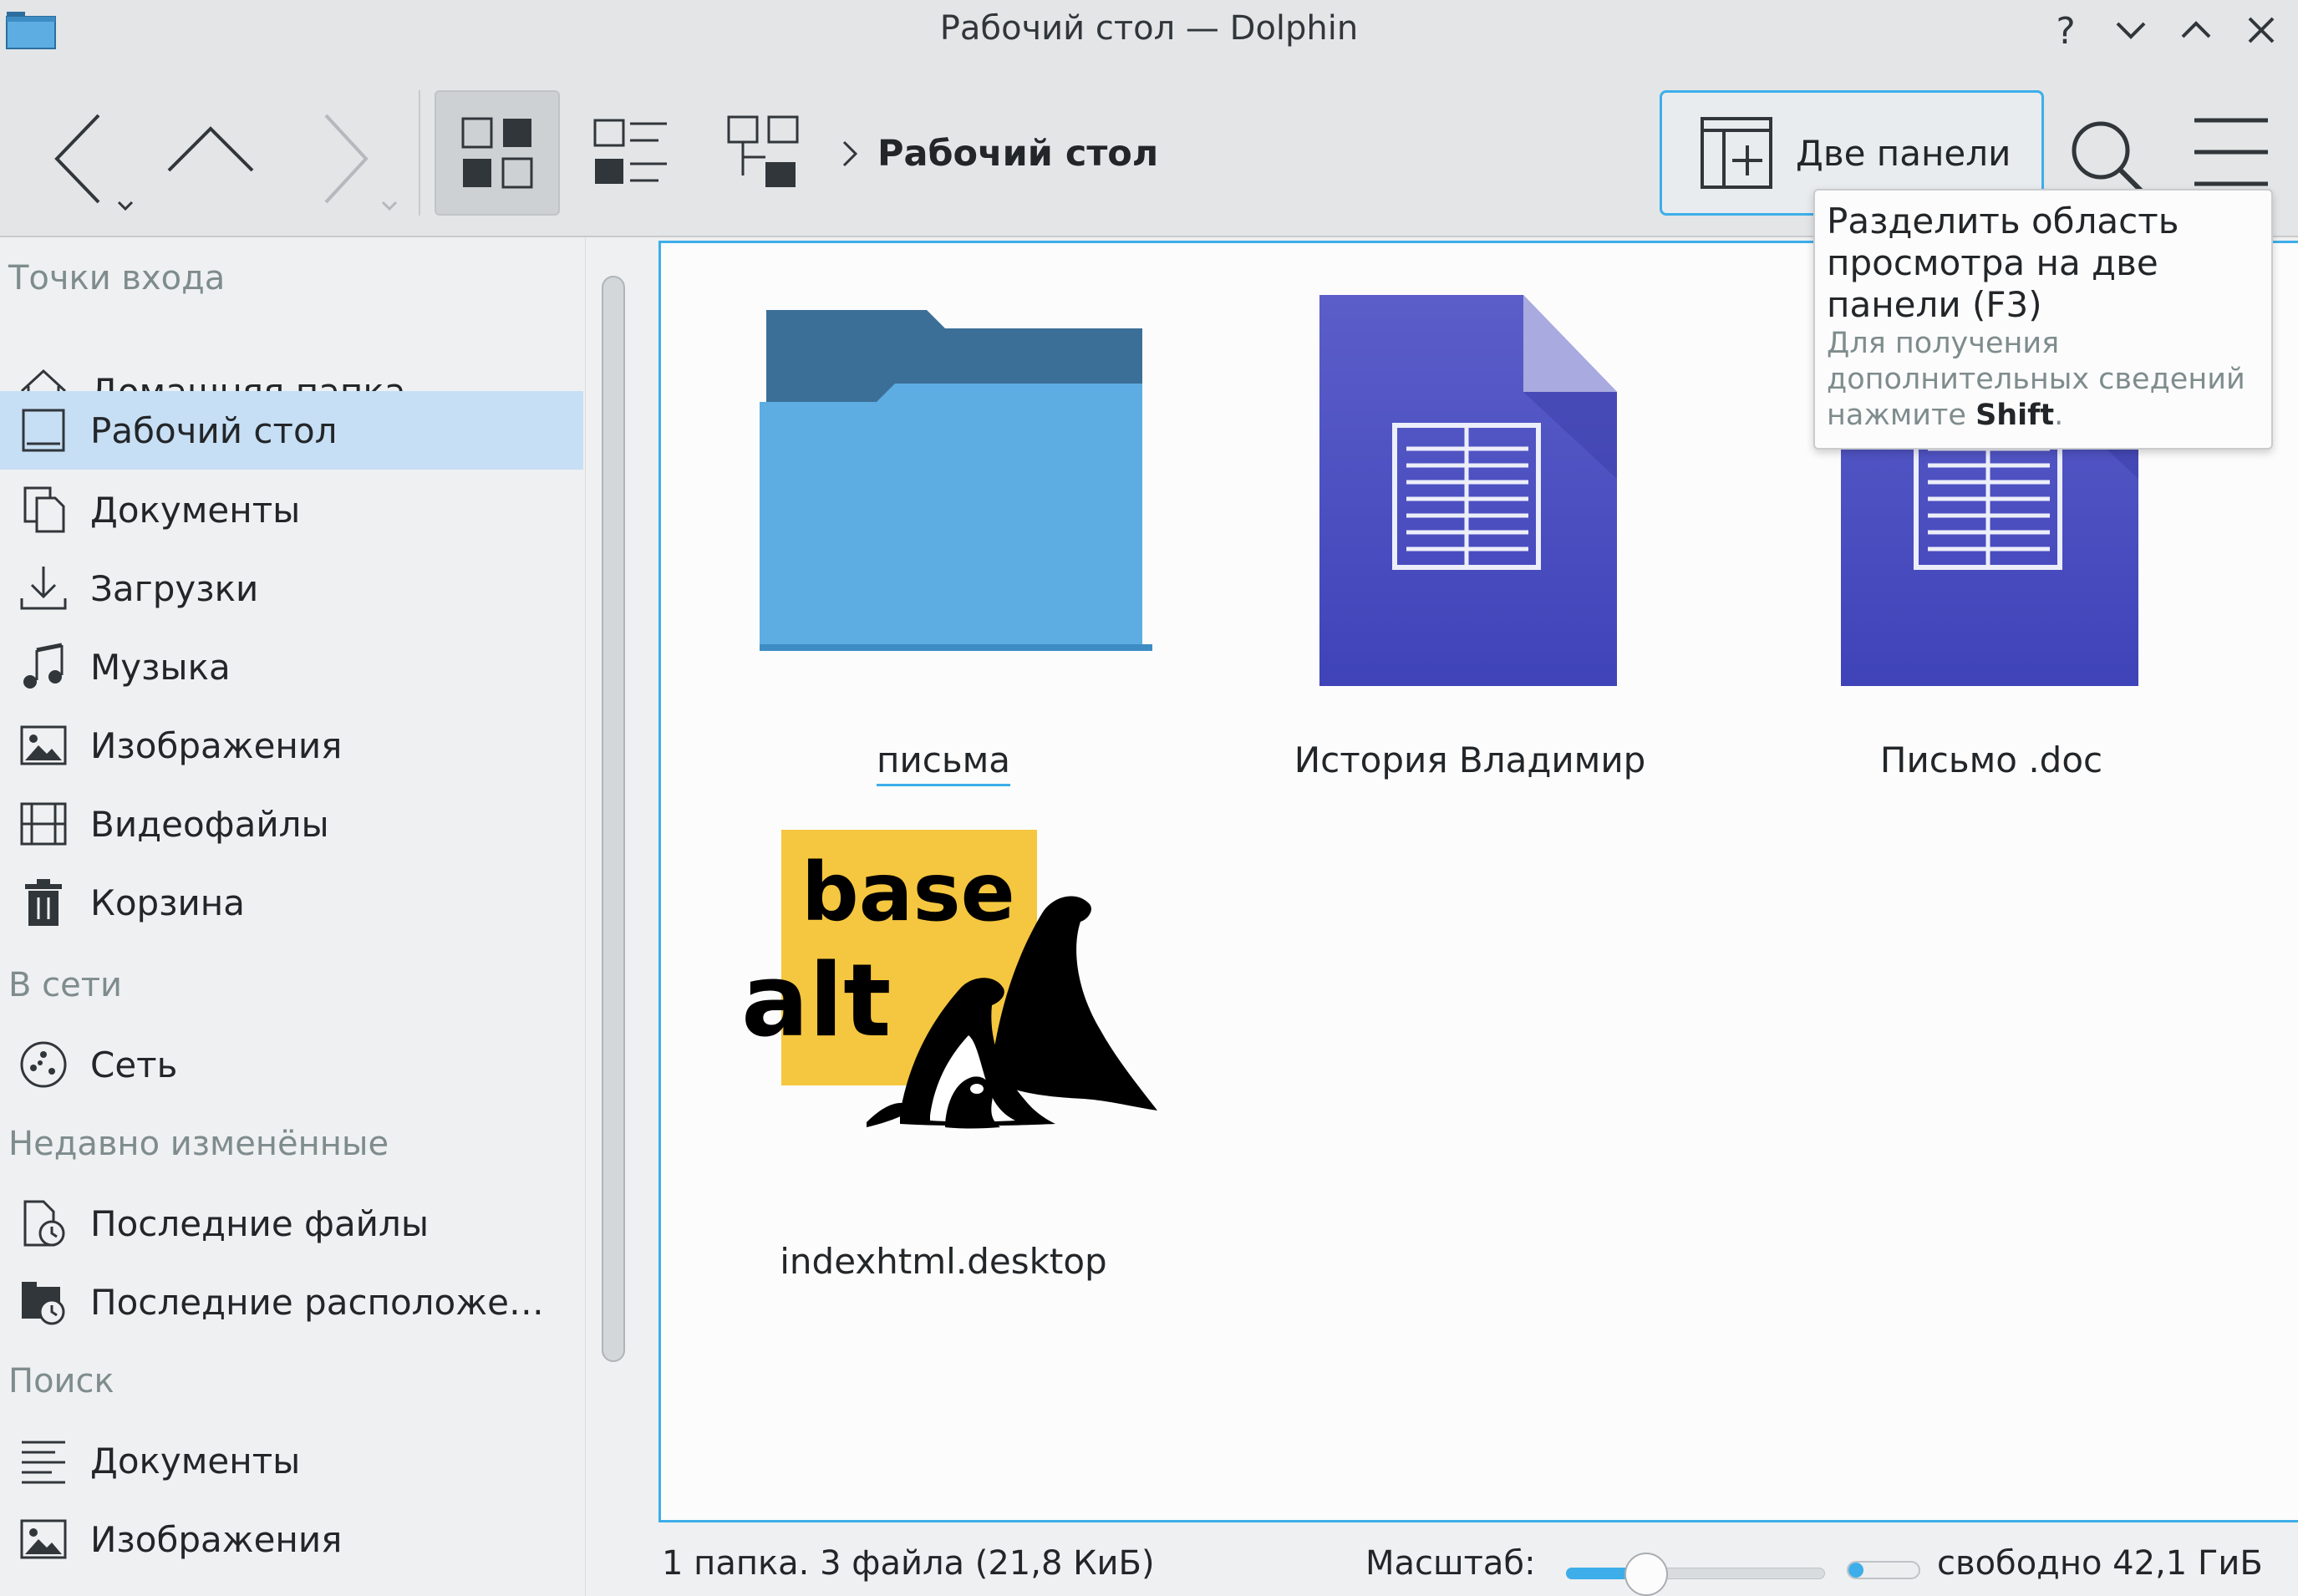 Image resolution: width=2298 pixels, height=1596 pixels. I want to click on file-item-name: Письмо .doc, so click(1991, 760).